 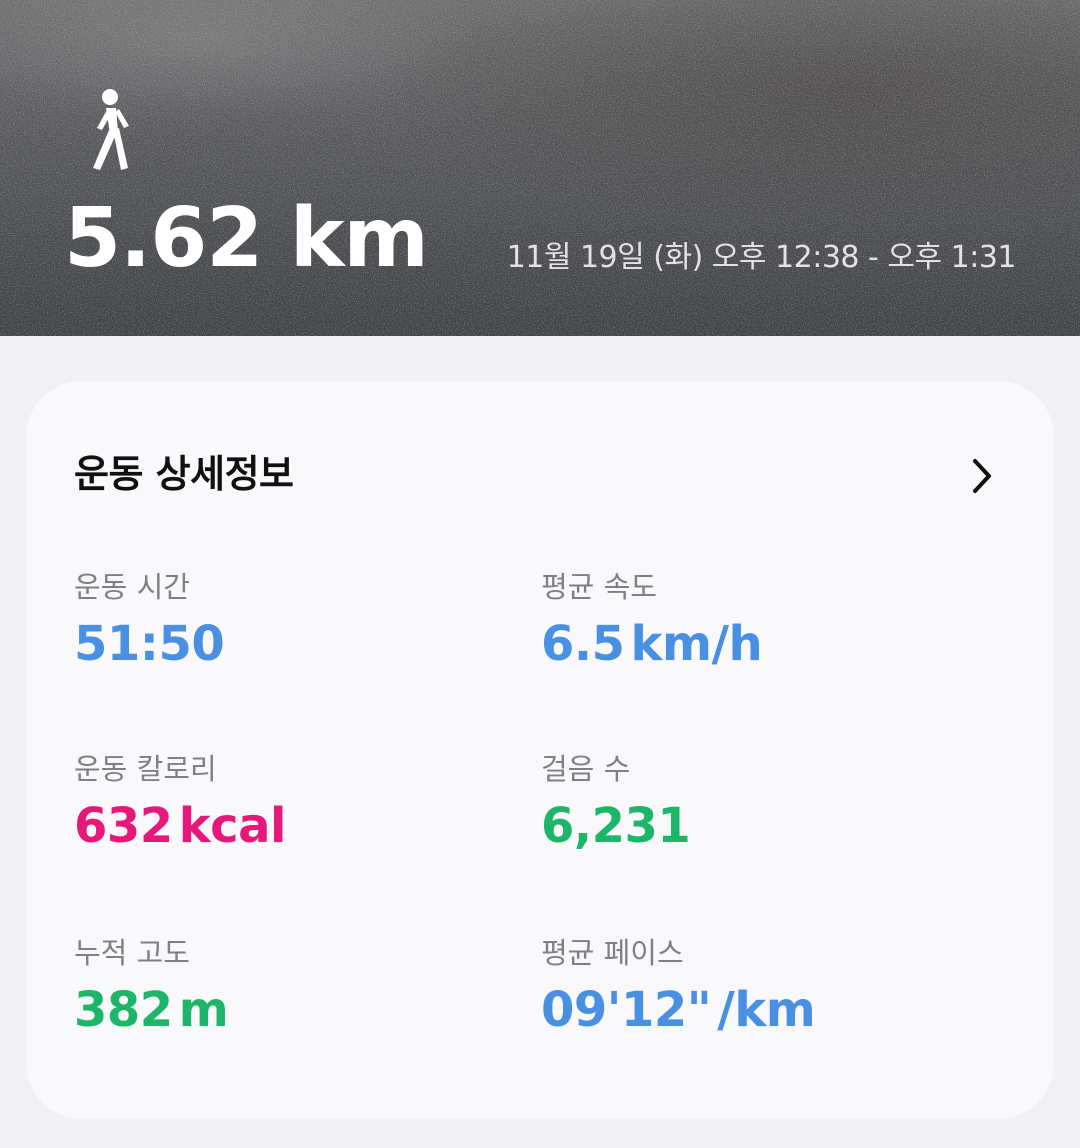 What do you see at coordinates (132, 587) in the screenshot?
I see `stat-label: 운동 시간` at bounding box center [132, 587].